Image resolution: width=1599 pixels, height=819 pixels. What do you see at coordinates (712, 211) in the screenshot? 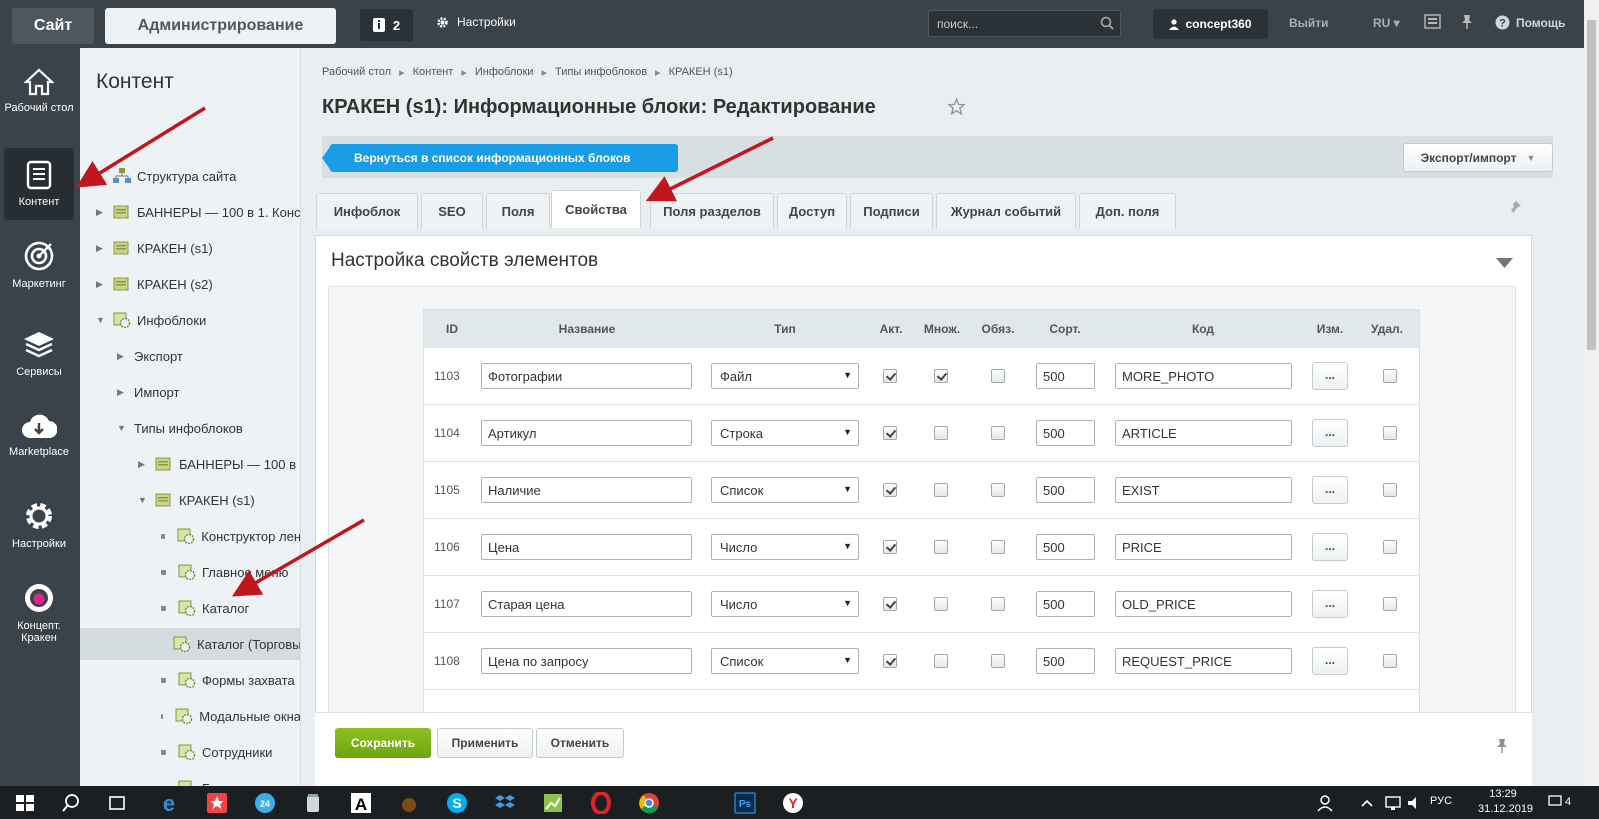
I see `tab-4: Поля разделов` at bounding box center [712, 211].